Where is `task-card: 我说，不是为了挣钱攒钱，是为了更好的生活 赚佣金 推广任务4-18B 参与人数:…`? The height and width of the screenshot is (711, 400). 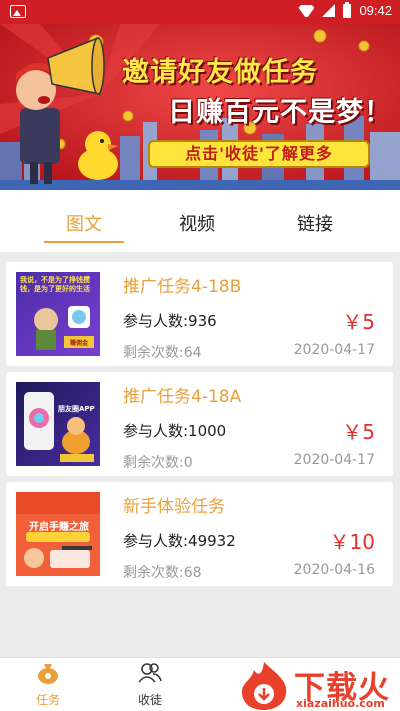 task-card: 我说，不是为了挣钱攒钱，是为了更好的生活 赚佣金 推广任务4-18B 参与人数:… is located at coordinates (199, 314).